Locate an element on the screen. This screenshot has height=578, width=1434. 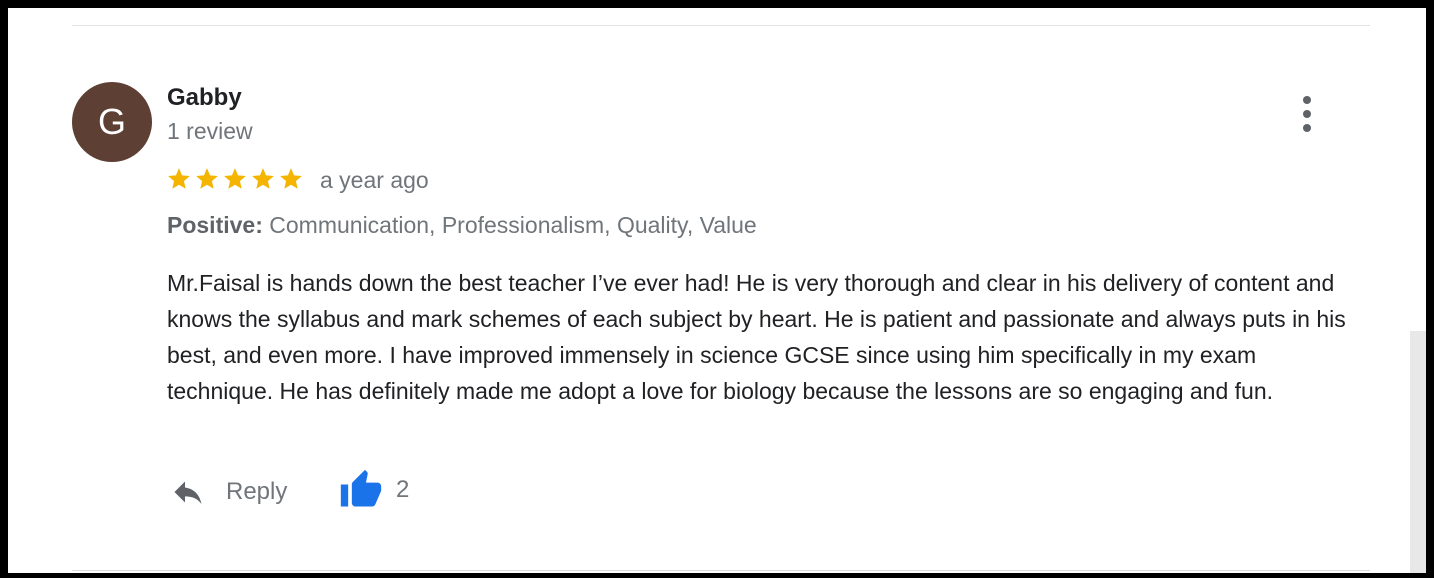
more-options-button is located at coordinates (1307, 114).